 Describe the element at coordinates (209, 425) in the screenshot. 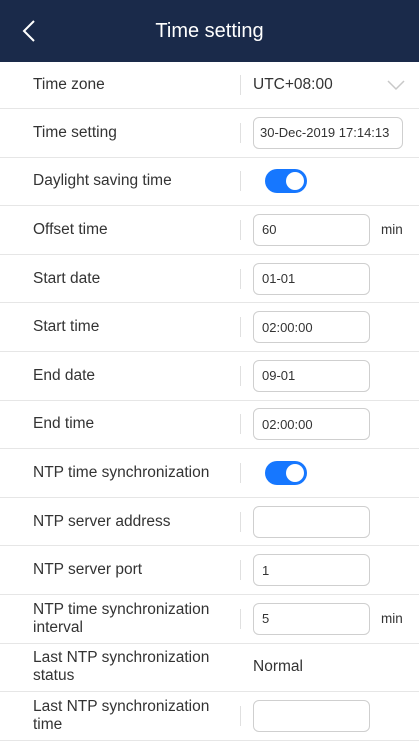

I see `end-time-row: End time 02:00:00` at that location.